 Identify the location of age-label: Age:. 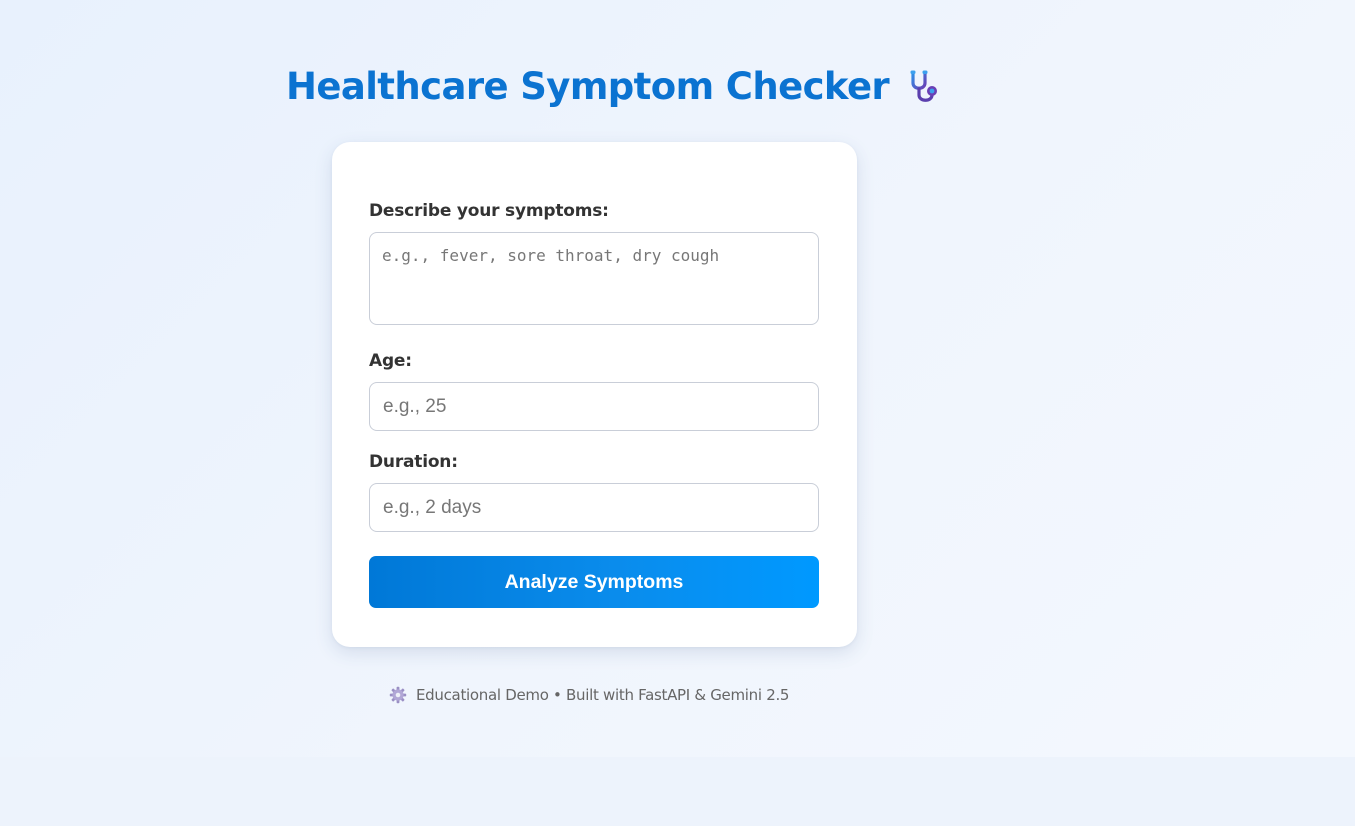
(390, 361).